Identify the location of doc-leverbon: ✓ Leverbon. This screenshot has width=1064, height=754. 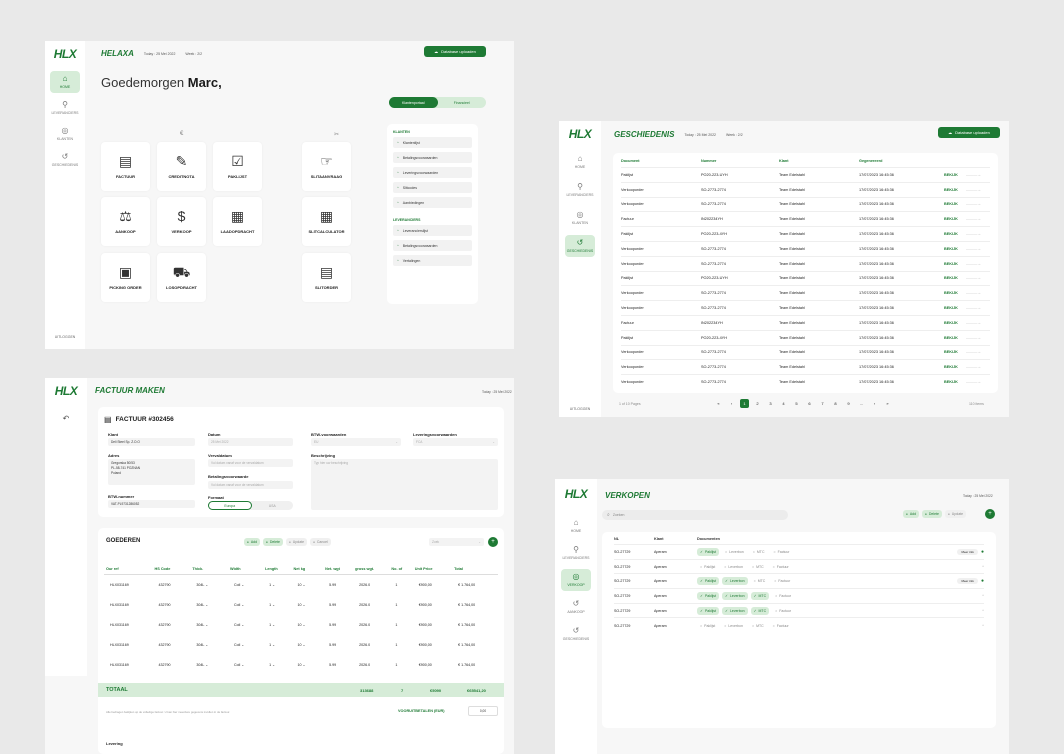
(735, 610).